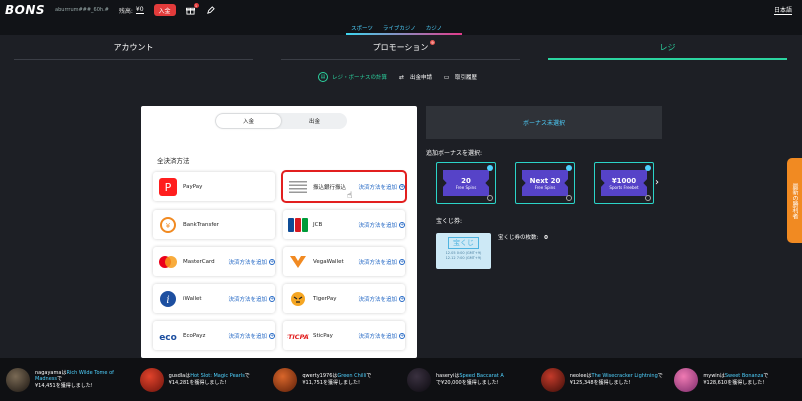 The width and height of the screenshot is (802, 401). I want to click on bonus-amount: 20, so click(466, 180).